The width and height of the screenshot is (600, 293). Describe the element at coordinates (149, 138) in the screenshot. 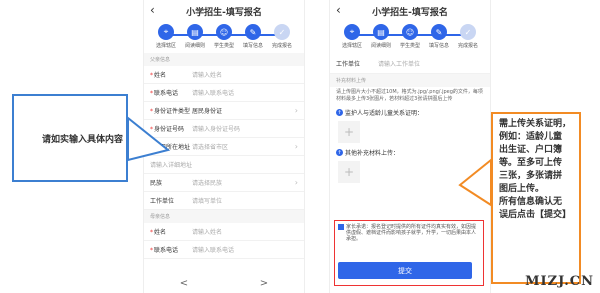

I see `left-callout-pointer` at that location.